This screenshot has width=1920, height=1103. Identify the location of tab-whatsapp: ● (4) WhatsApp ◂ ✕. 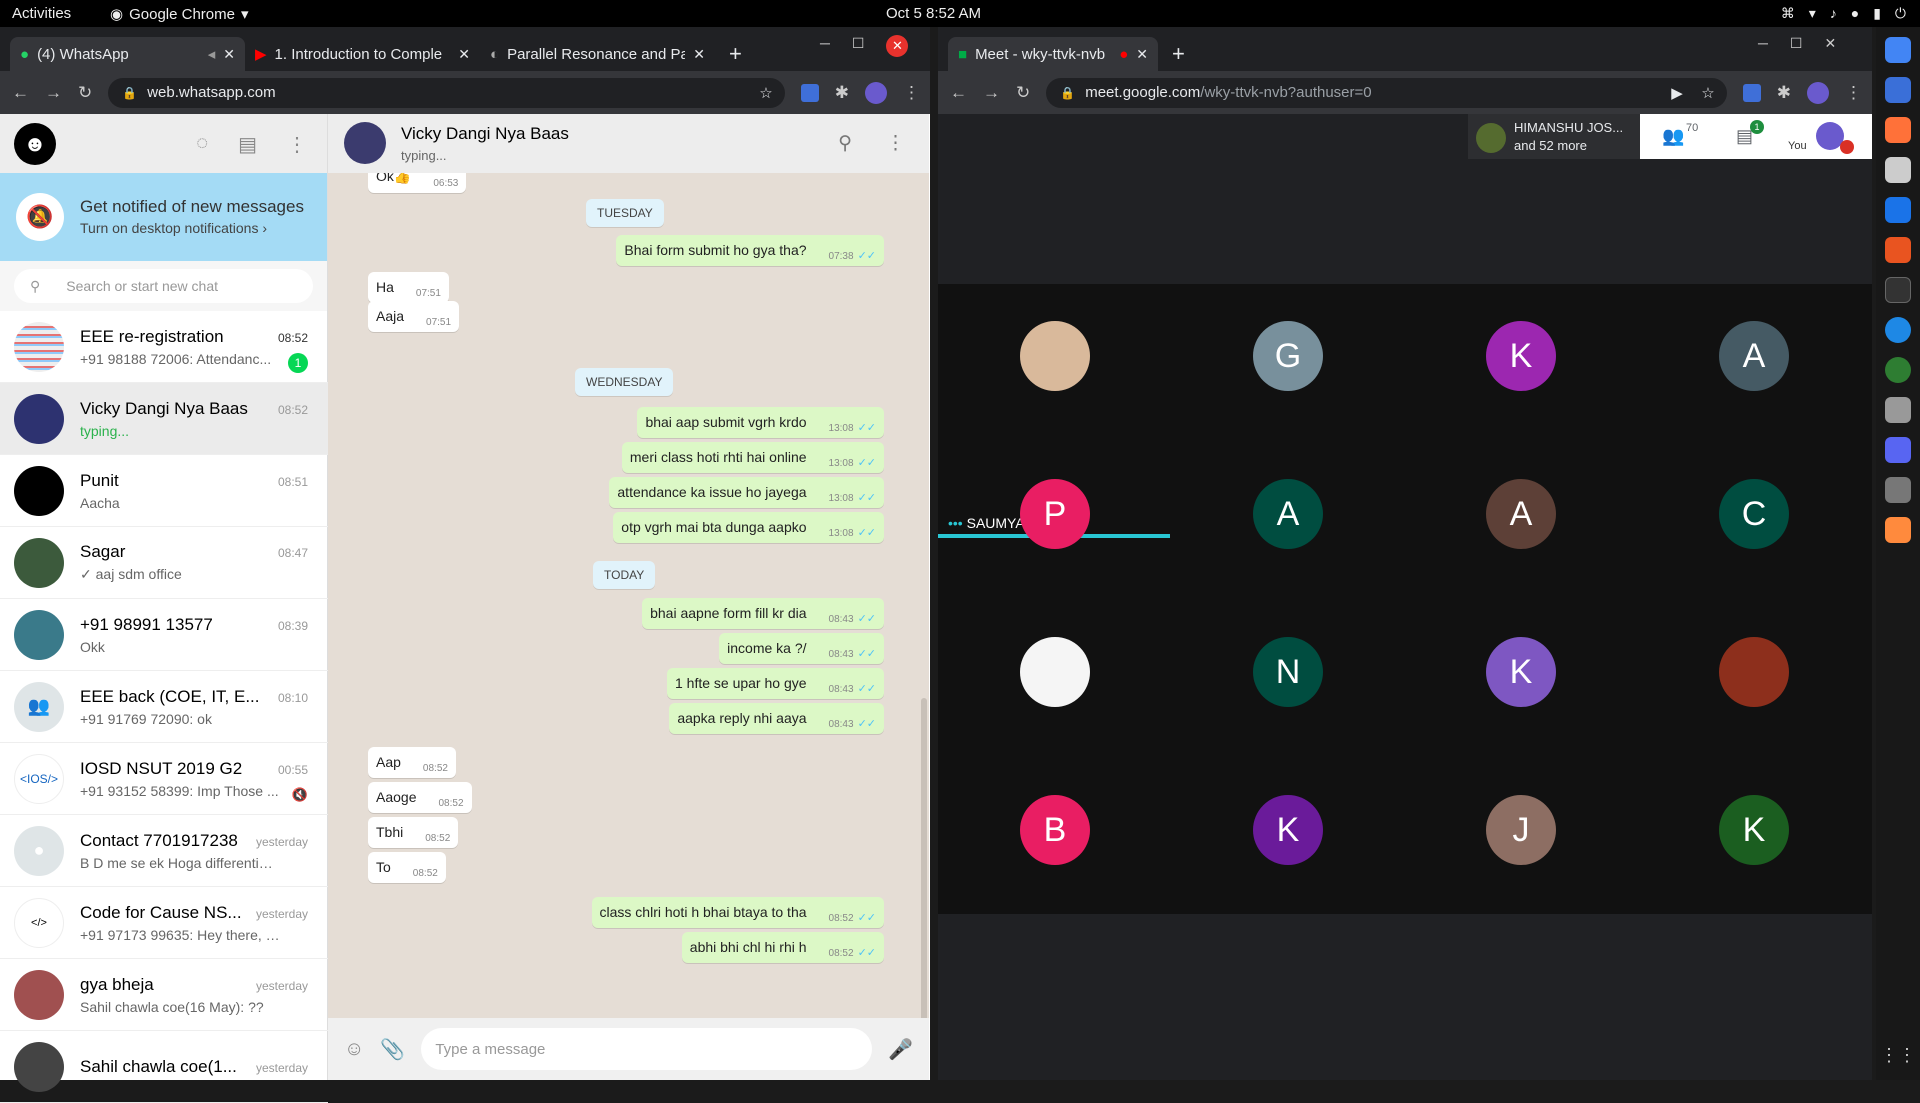
(127, 54).